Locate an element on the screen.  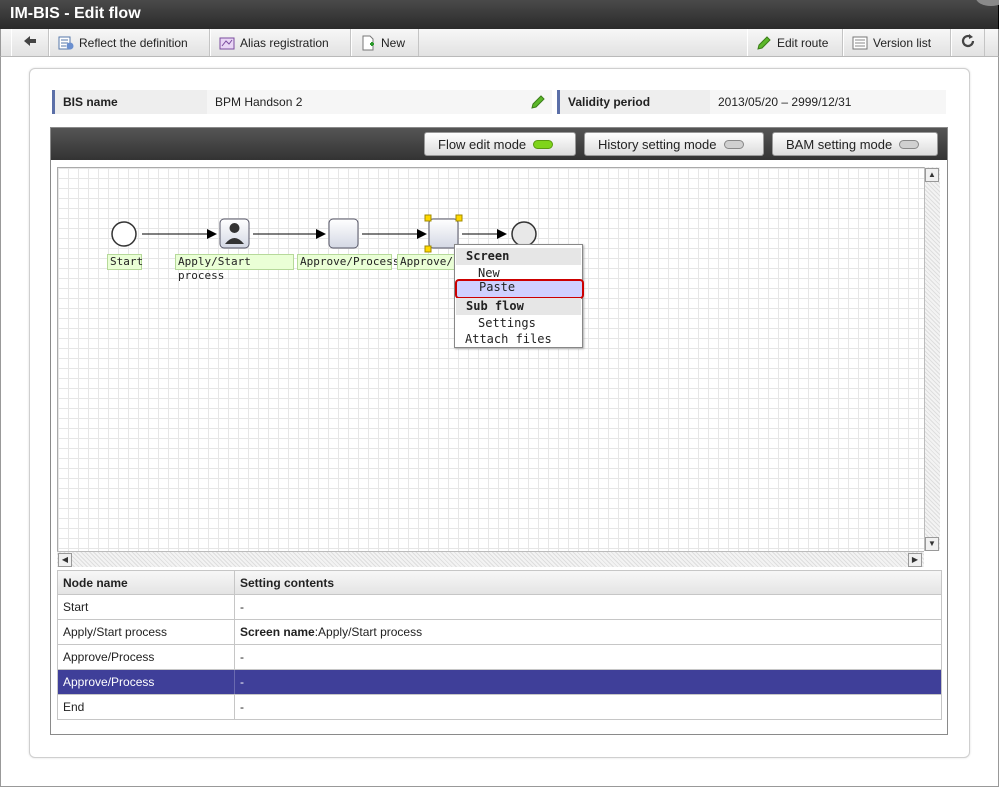
setting-contents-cell: Screen name:Apply/Start process is located at coordinates (328, 632).